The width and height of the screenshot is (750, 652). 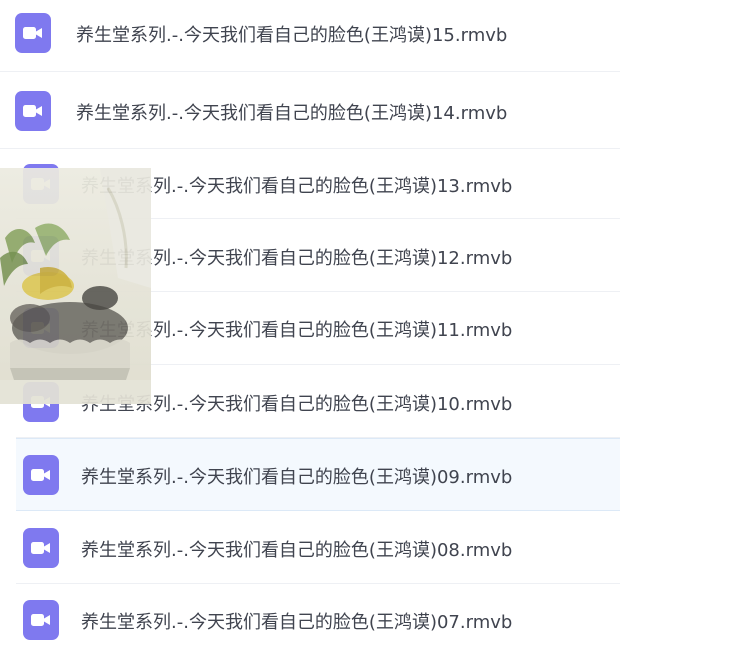 I want to click on file-name: 养生堂系列.-.今天我们看自己的脸色(王鸿谟)08.rmvb, so click(x=297, y=550).